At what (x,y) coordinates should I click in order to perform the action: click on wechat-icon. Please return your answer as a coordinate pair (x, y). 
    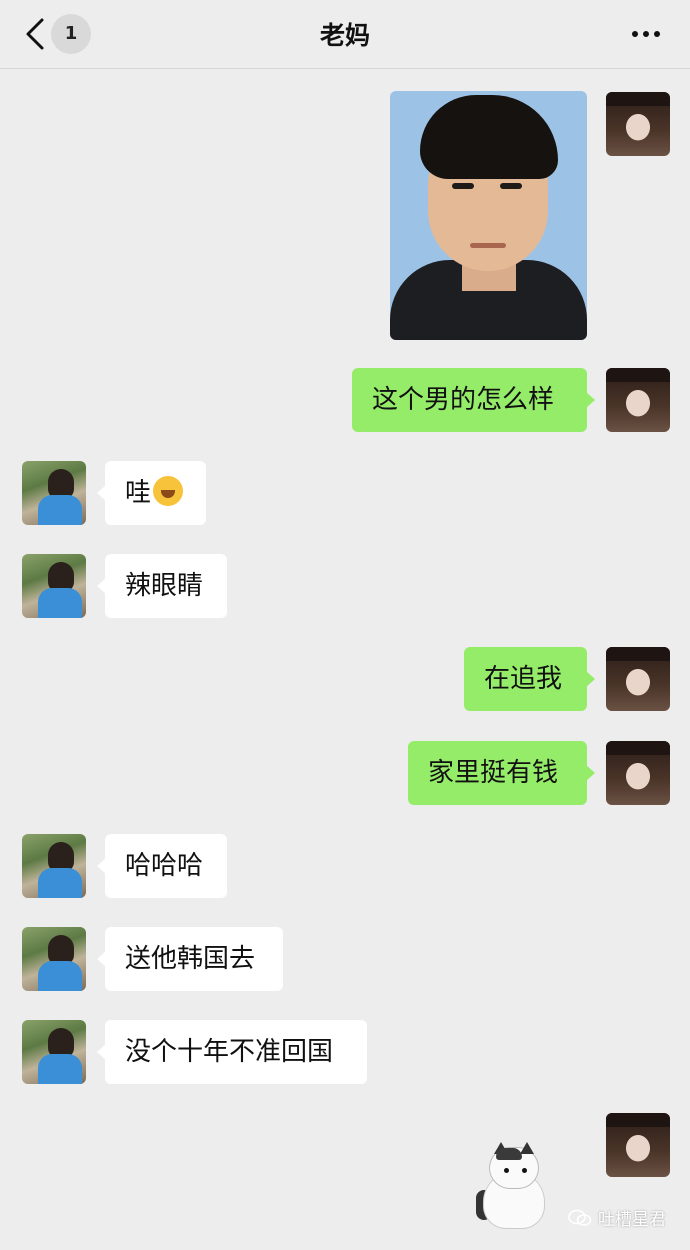
    Looking at the image, I should click on (580, 1217).